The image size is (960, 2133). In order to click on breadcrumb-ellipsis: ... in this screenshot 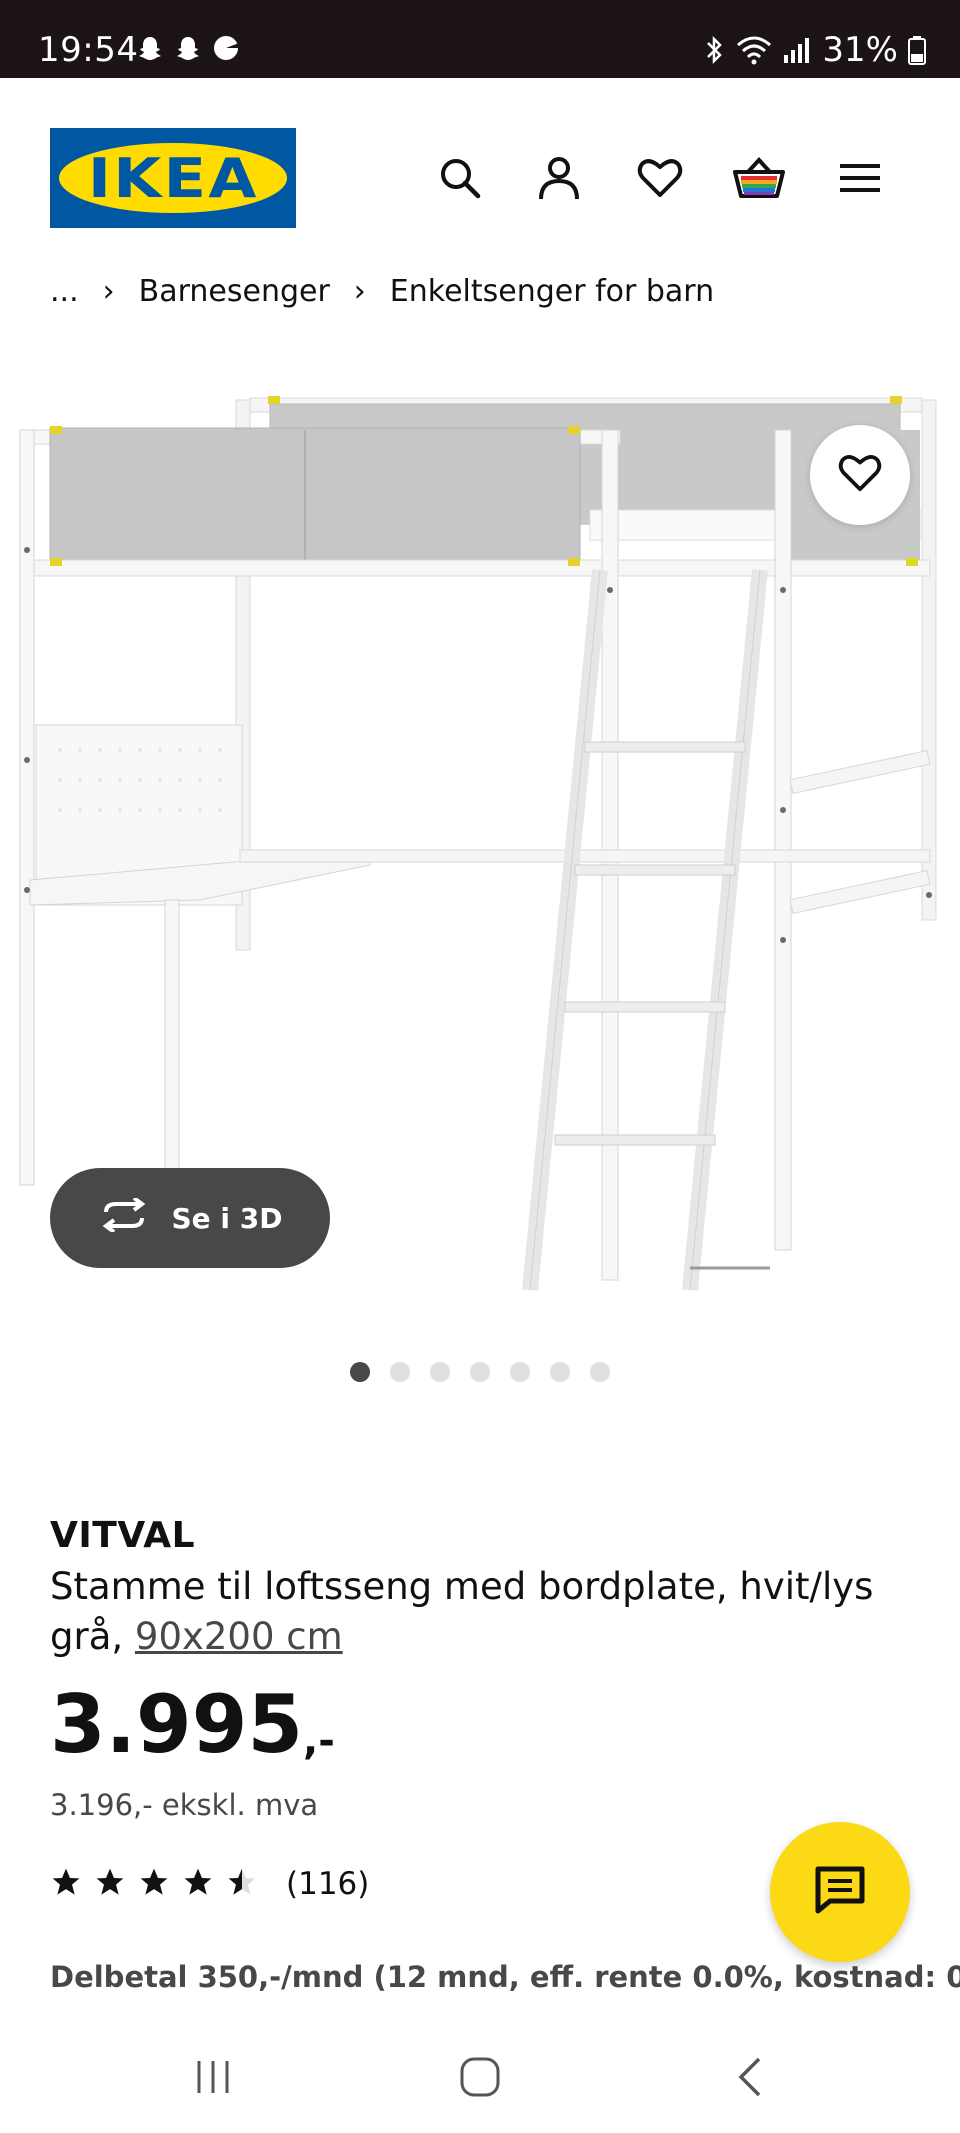, I will do `click(64, 291)`.